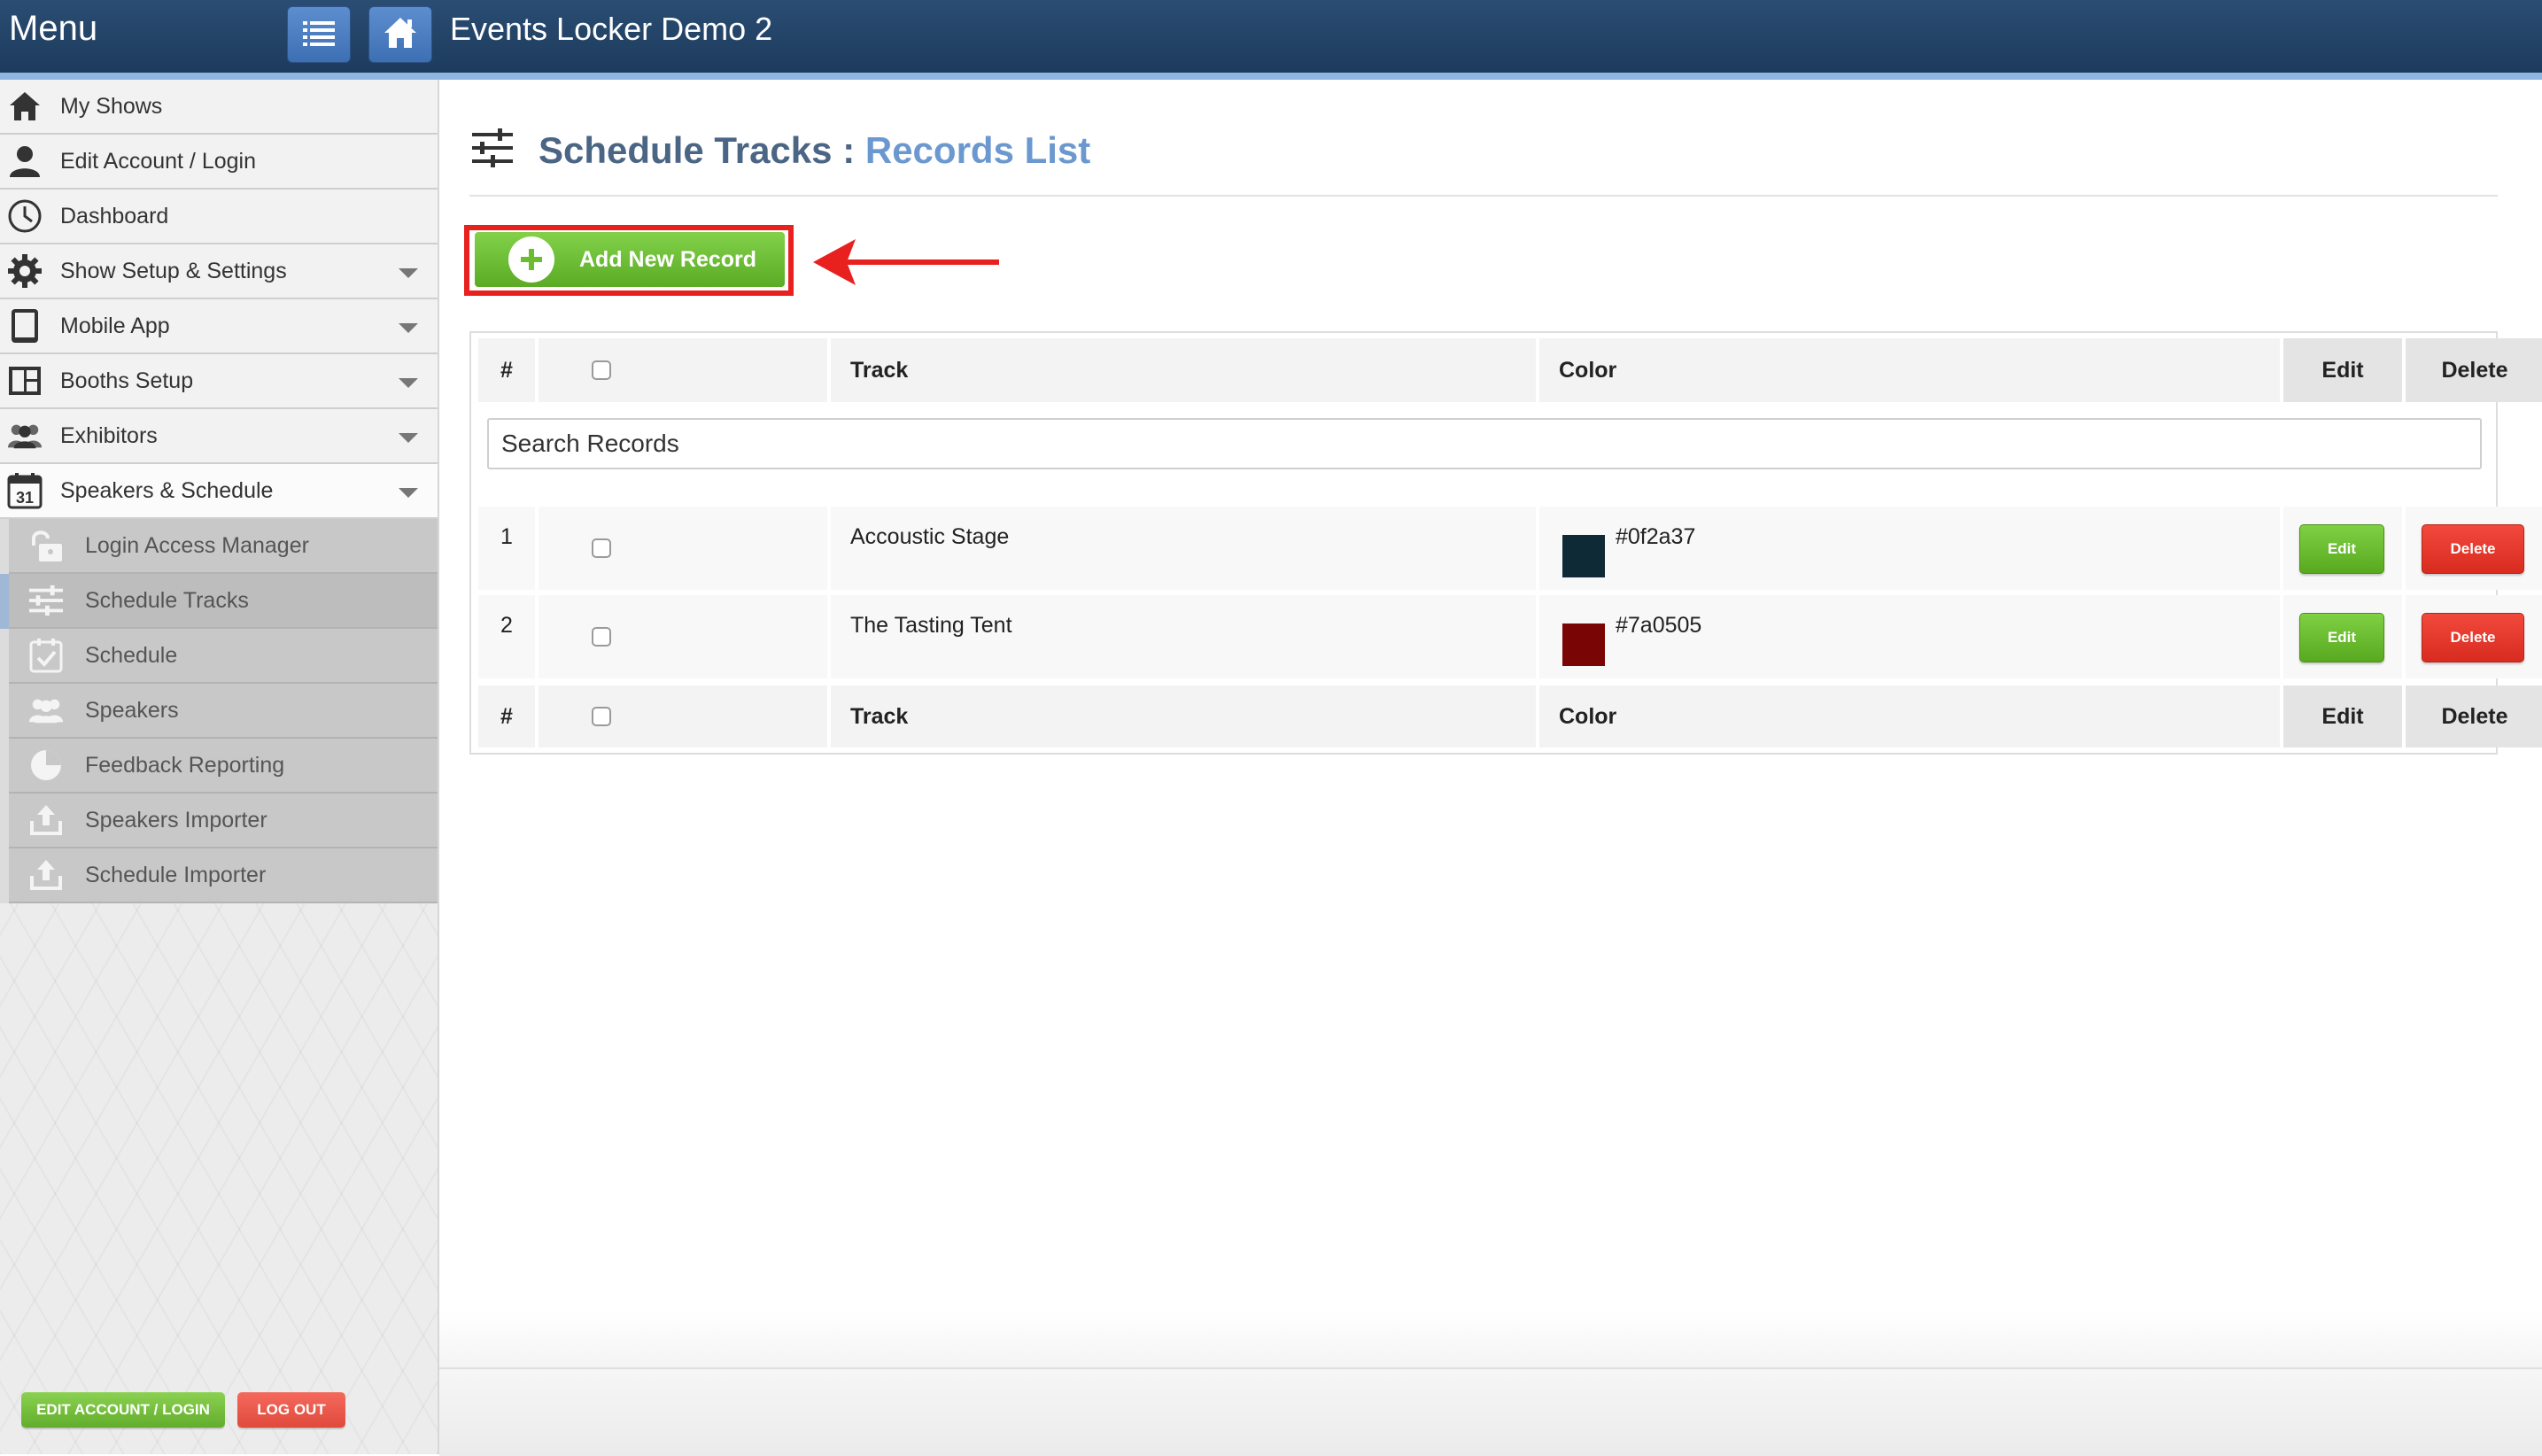  What do you see at coordinates (224, 656) in the screenshot?
I see `sidebar-subitem-schedule: Schedule` at bounding box center [224, 656].